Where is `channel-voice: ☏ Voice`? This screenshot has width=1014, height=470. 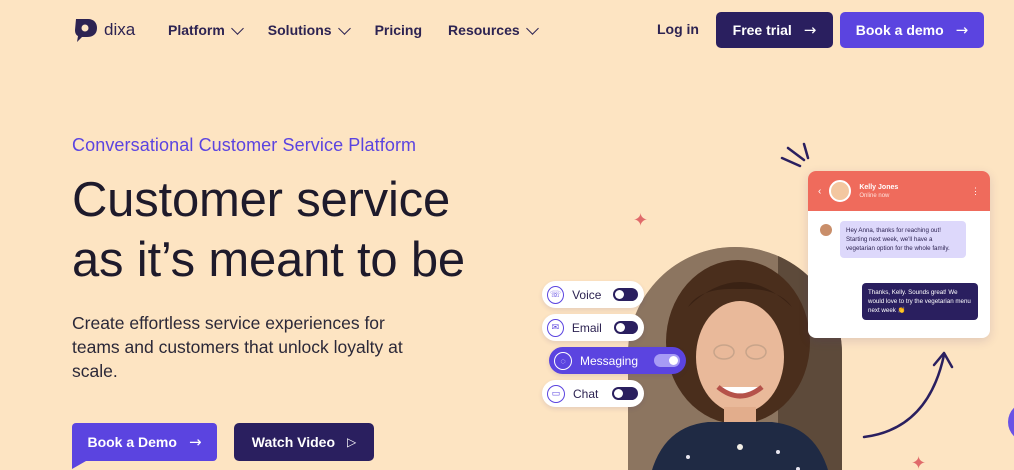
channel-voice: ☏ Voice is located at coordinates (593, 294).